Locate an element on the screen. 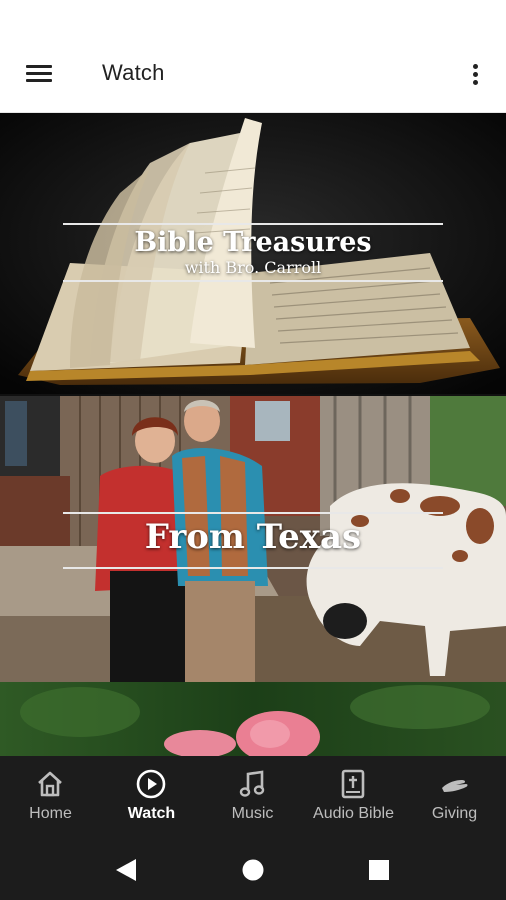 The width and height of the screenshot is (506, 900). giving-hand-icon is located at coordinates (455, 786).